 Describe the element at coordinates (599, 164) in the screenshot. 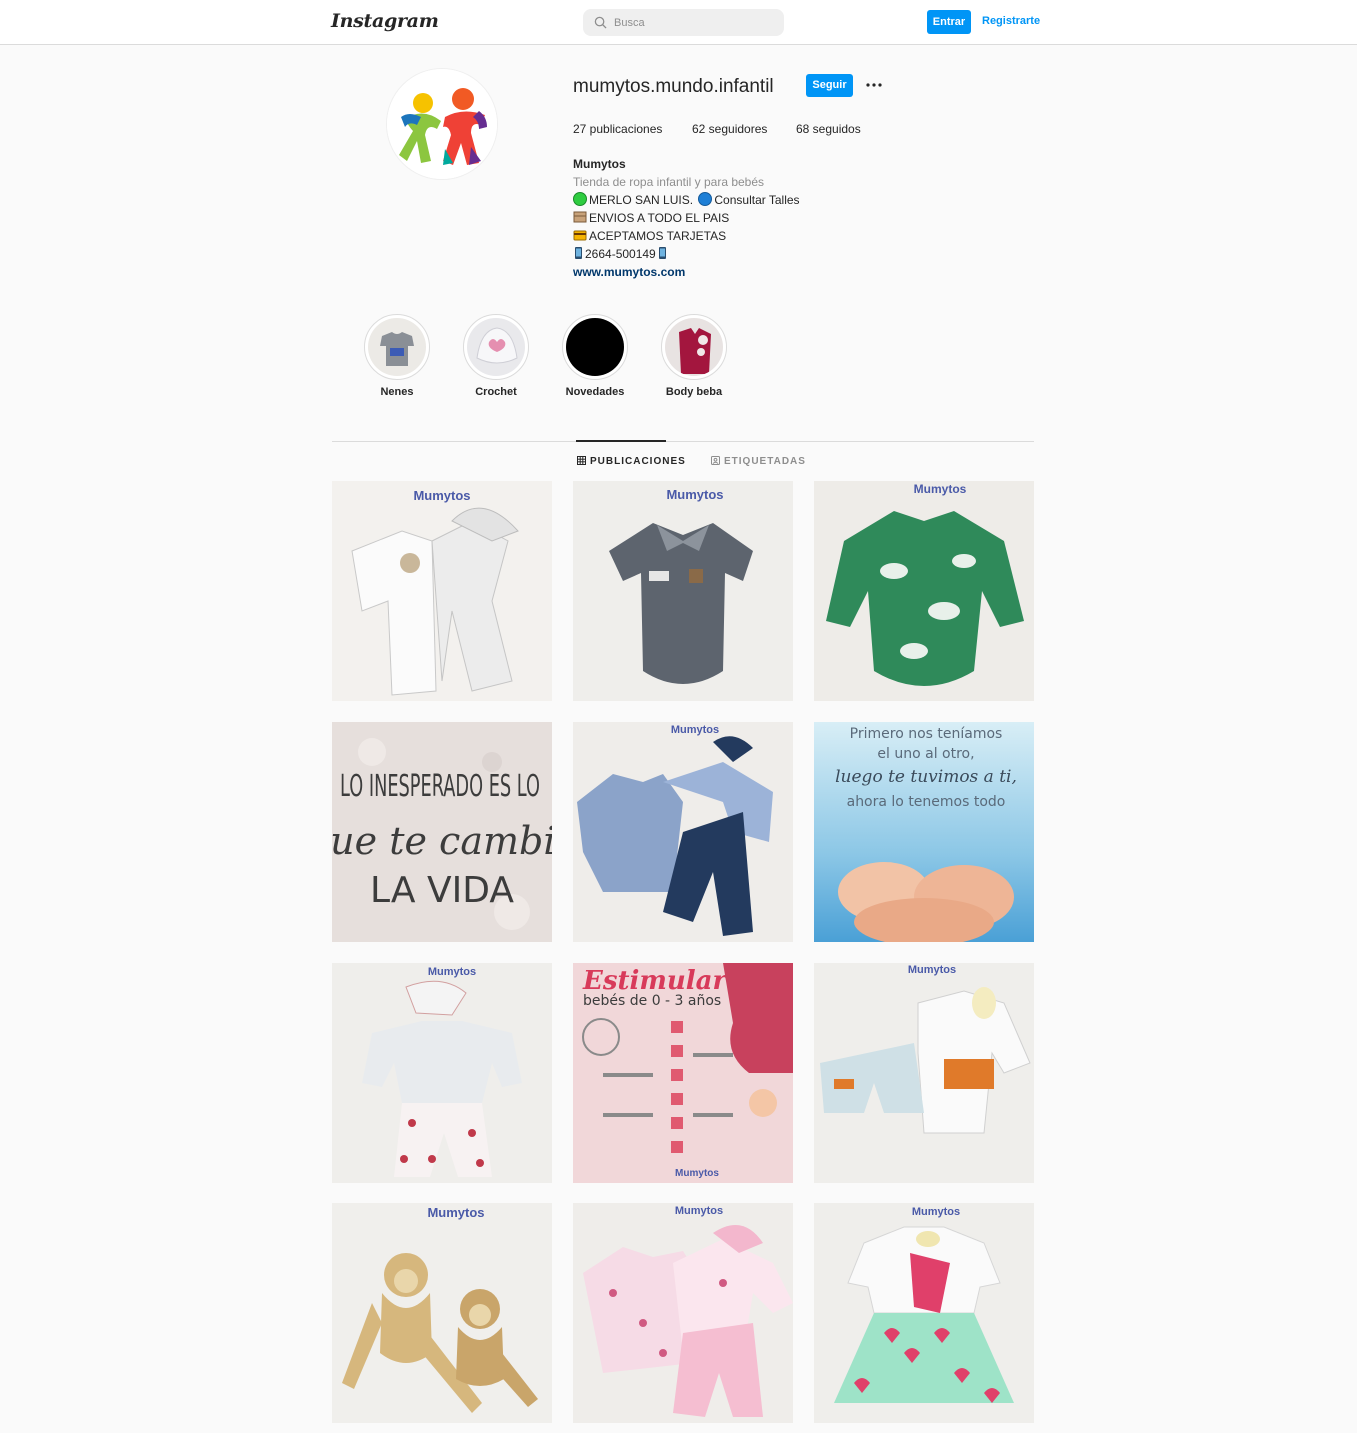

I see `bio-name: Mumytos` at that location.